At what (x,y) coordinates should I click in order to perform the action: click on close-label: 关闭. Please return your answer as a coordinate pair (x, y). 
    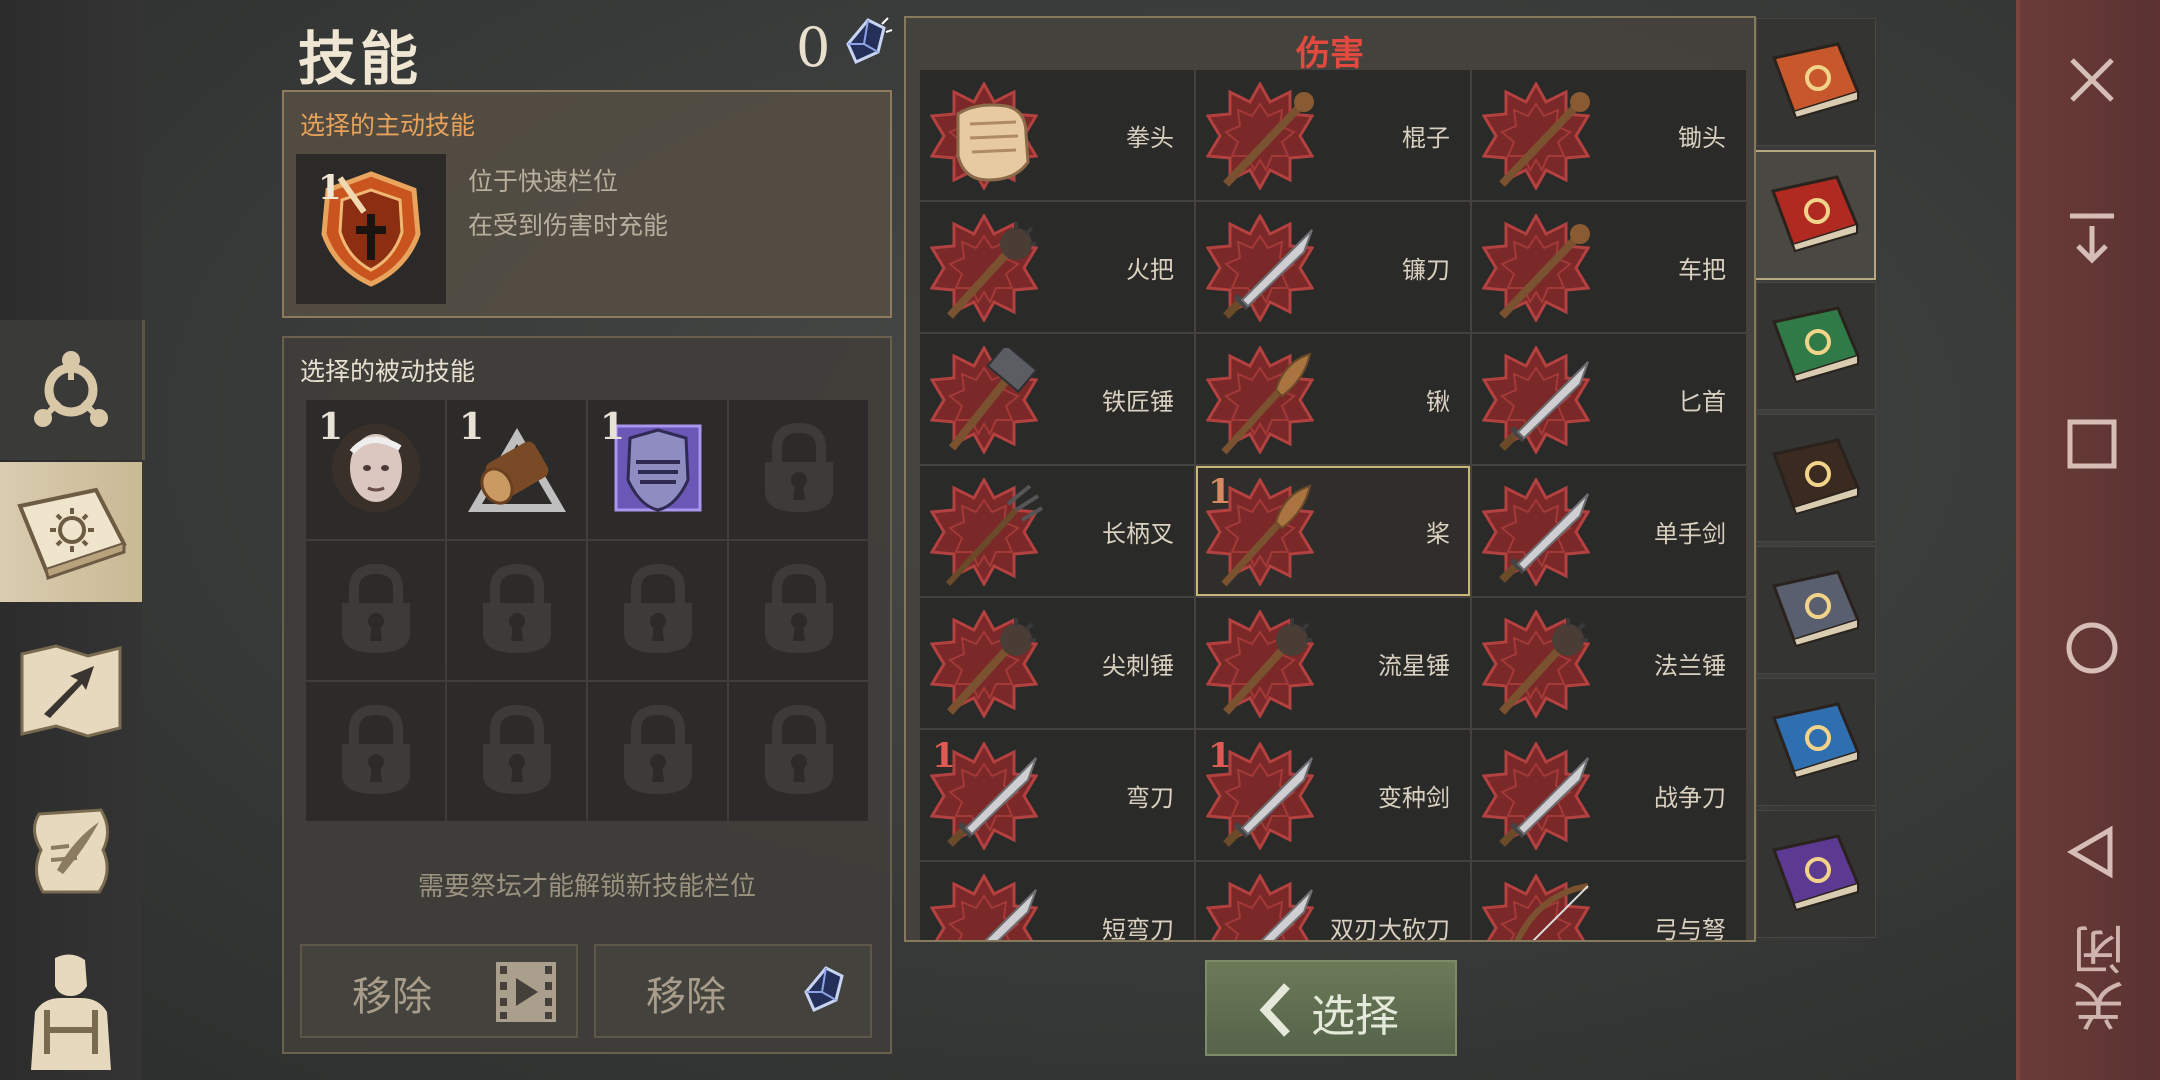
    Looking at the image, I should click on (2103, 976).